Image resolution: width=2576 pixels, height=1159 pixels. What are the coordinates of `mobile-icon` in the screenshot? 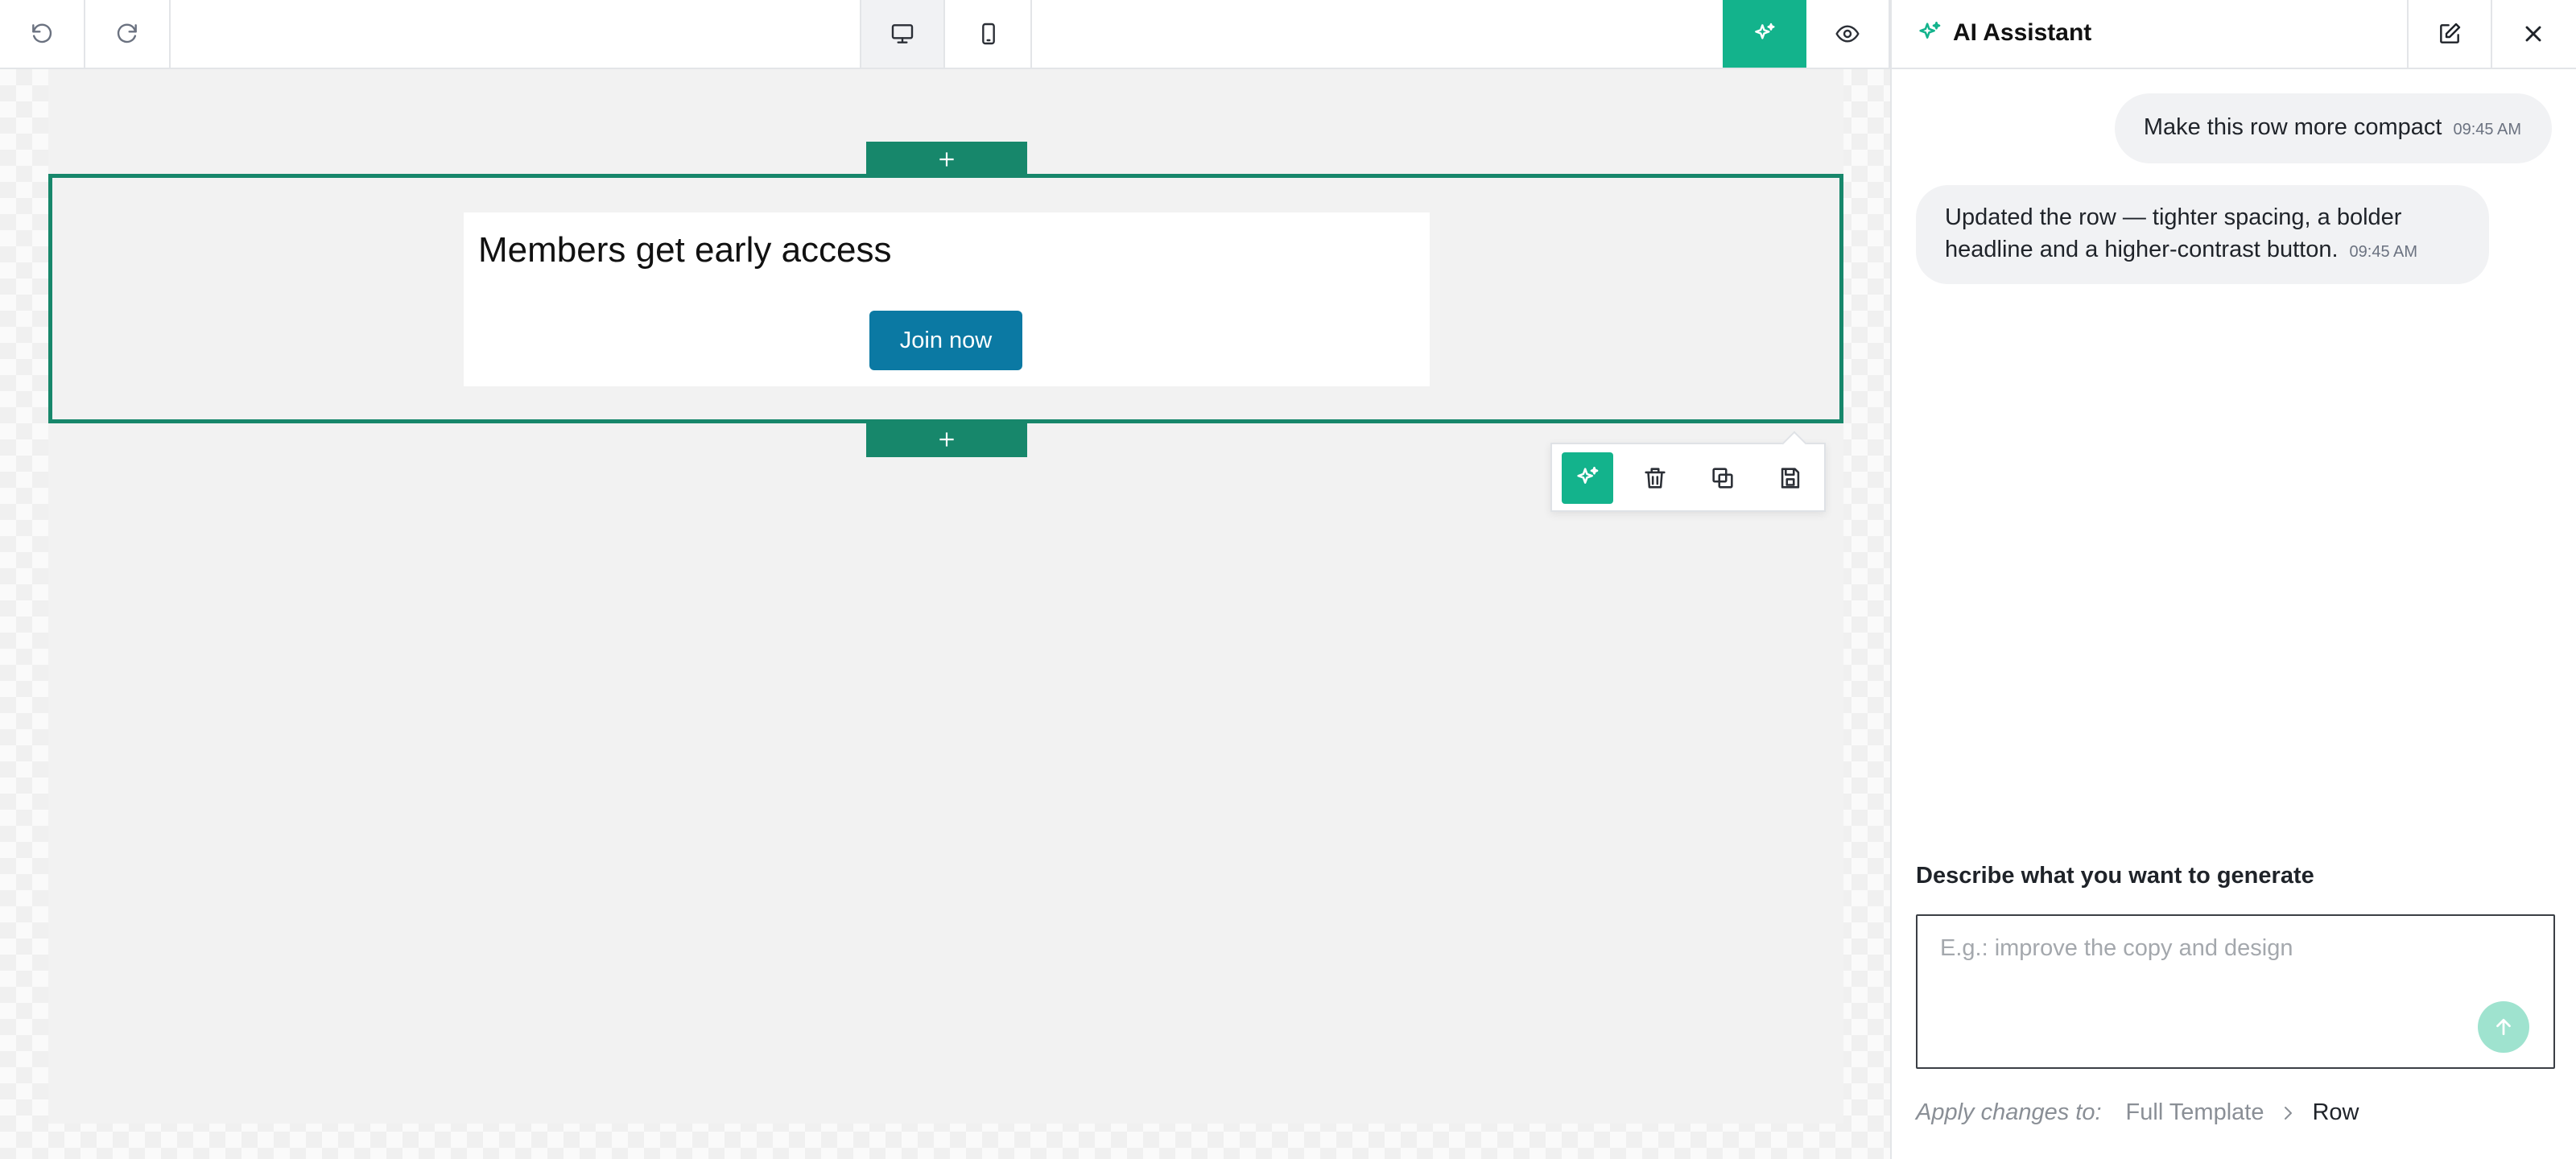 It's located at (988, 34).